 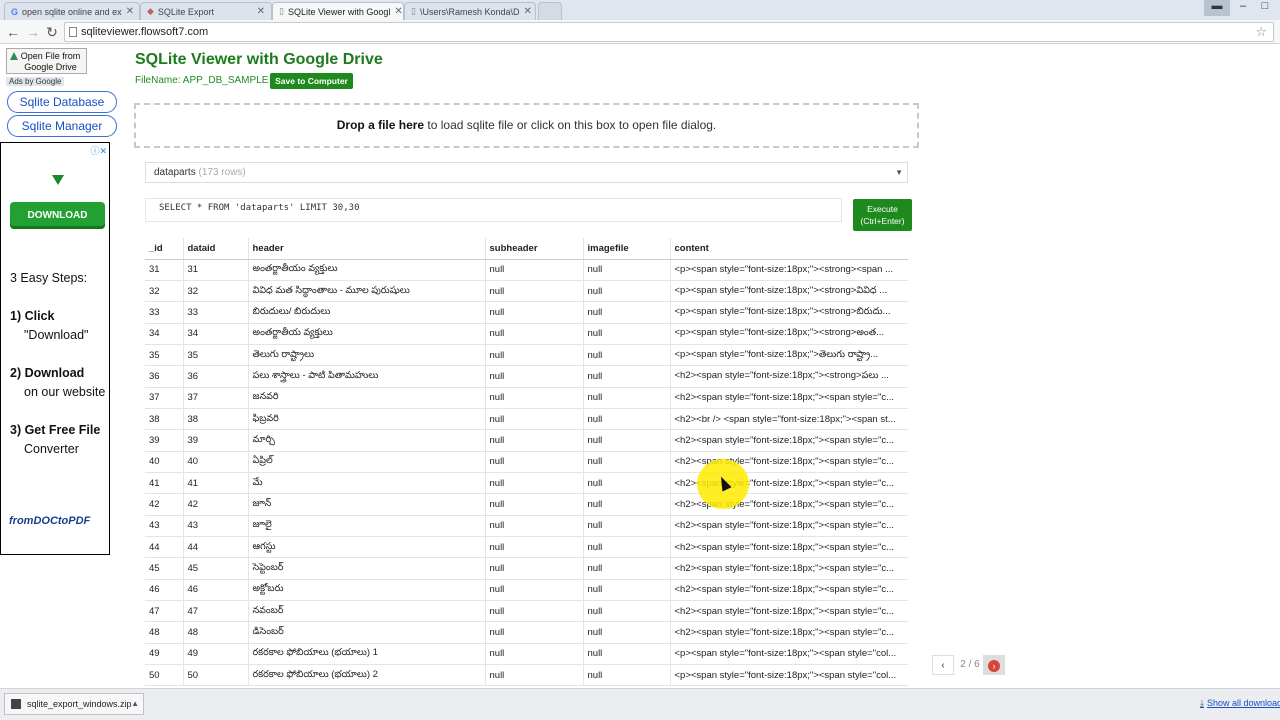 I want to click on tab-label: SQLite Viewer with Googl, so click(x=339, y=11).